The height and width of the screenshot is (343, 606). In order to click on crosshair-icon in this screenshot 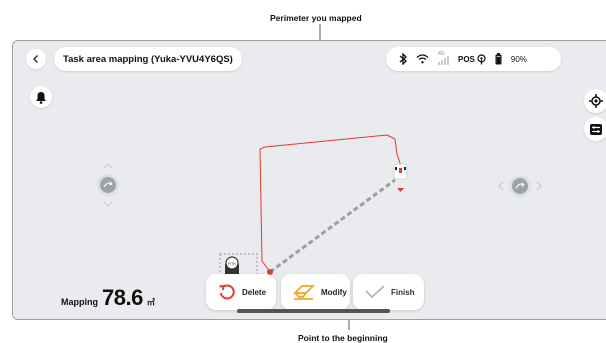, I will do `click(596, 101)`.